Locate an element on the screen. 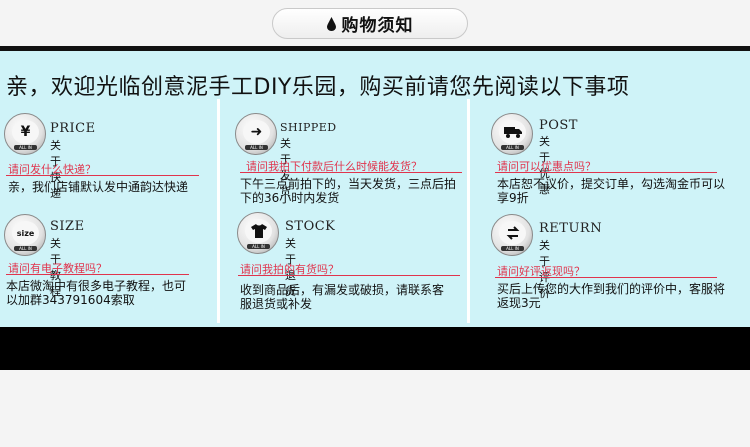 This screenshot has height=447, width=750. answer-text: 买后上传您的大作到我们的评价中，客服将返现3元 is located at coordinates (611, 296).